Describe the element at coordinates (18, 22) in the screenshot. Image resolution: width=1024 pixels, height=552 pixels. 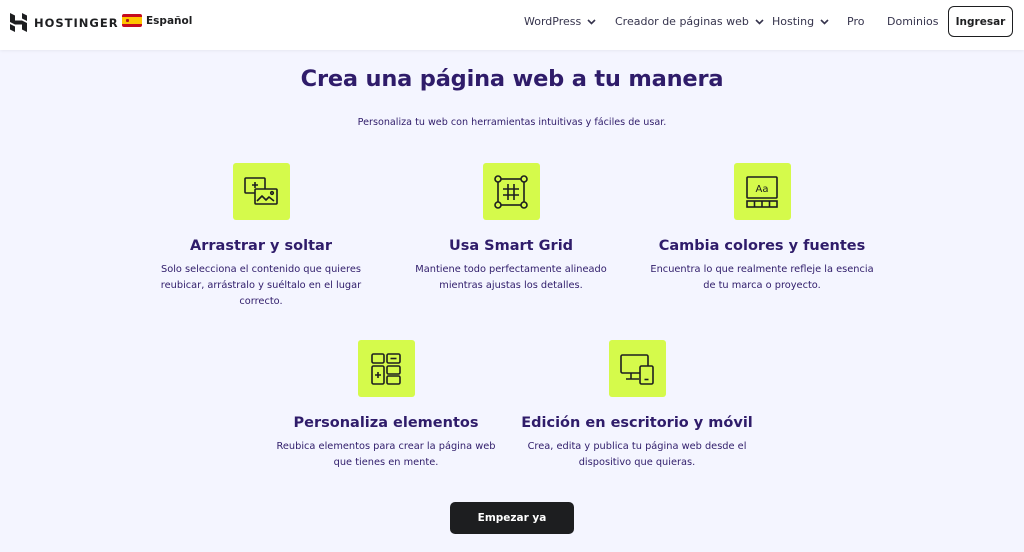
I see `hostinger-logo-icon` at that location.